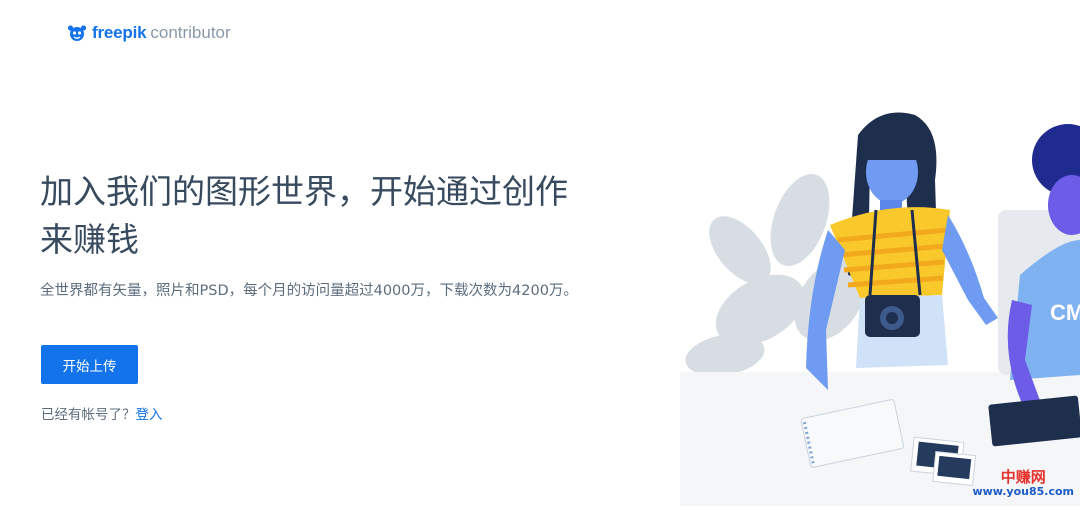 Image resolution: width=1080 pixels, height=510 pixels. What do you see at coordinates (1023, 491) in the screenshot?
I see `watermark-line2: www.you85.com` at bounding box center [1023, 491].